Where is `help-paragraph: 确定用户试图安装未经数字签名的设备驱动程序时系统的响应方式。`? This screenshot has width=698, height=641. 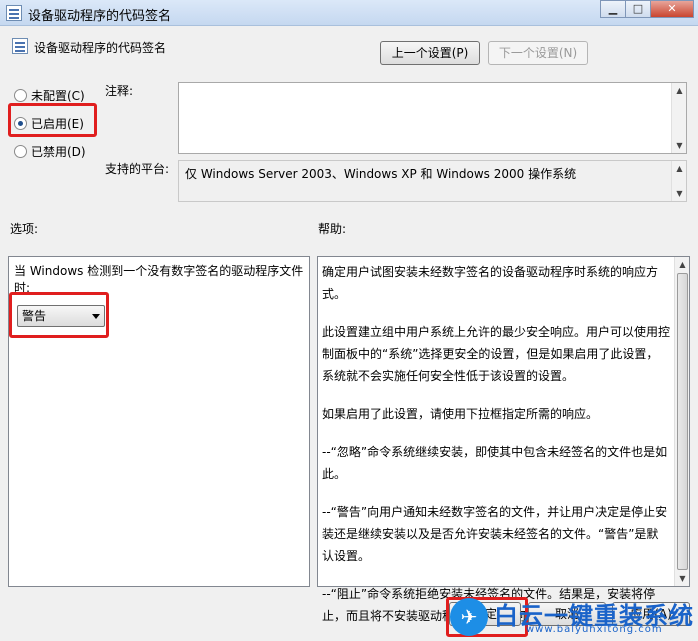
help-paragraph: 确定用户试图安装未经数字签名的设备驱动程序时系统的响应方式。 is located at coordinates (490, 283).